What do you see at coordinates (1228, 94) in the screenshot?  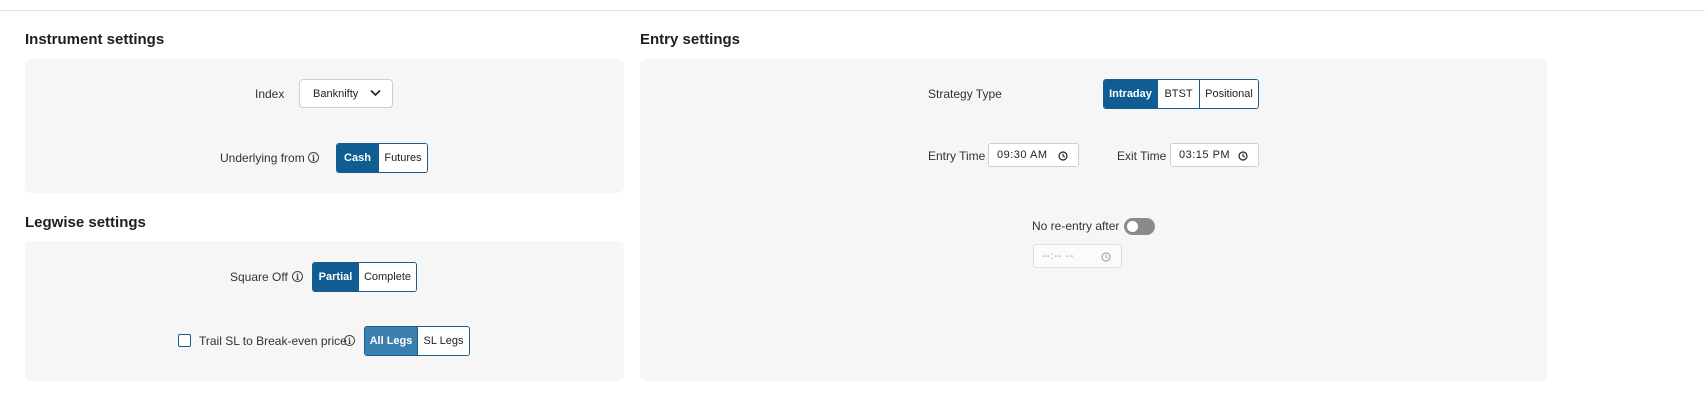 I see `strategy-positional-button: Positional` at bounding box center [1228, 94].